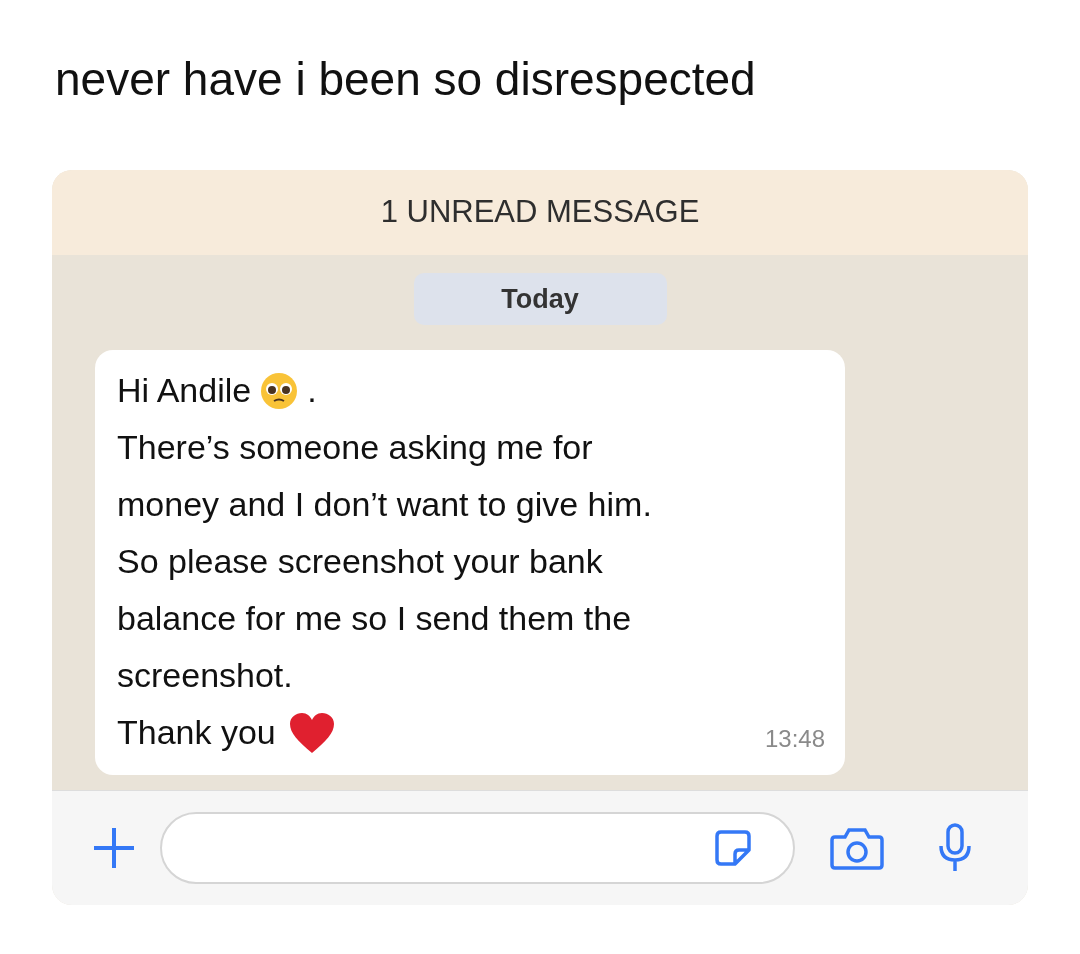 Image resolution: width=1080 pixels, height=954 pixels. Describe the element at coordinates (374, 618) in the screenshot. I see `message-line: balance for me so I send them the` at that location.